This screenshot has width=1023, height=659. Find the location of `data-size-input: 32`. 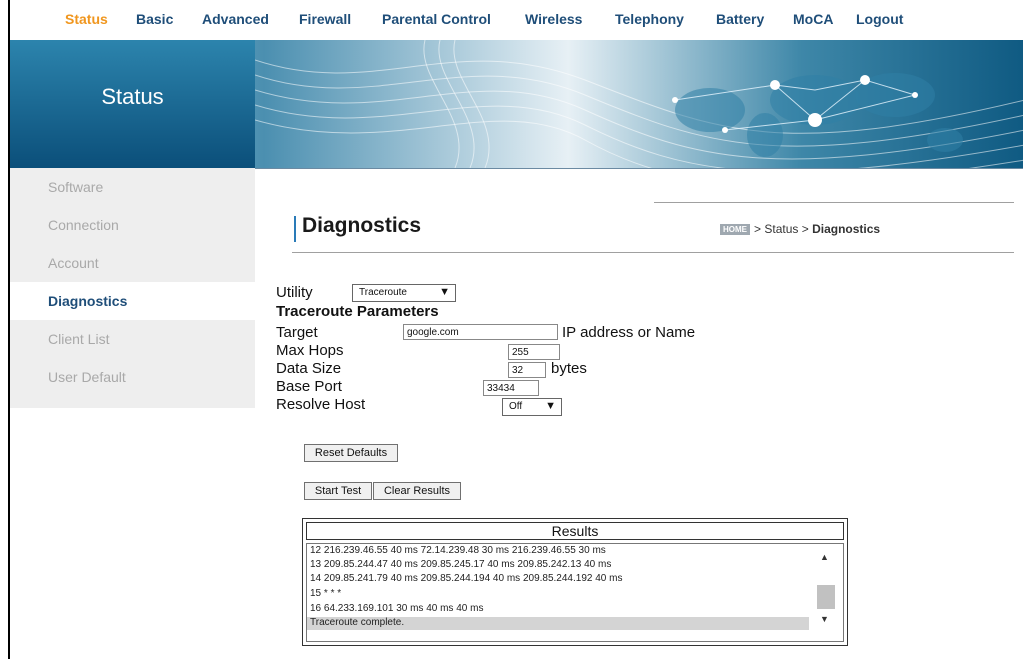

data-size-input: 32 is located at coordinates (527, 370).